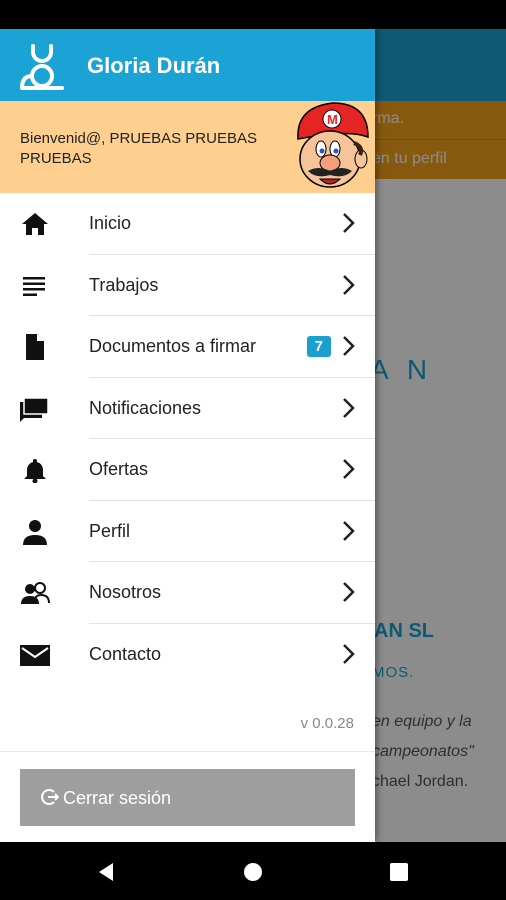  I want to click on menu-item-label: Contacto, so click(125, 653).